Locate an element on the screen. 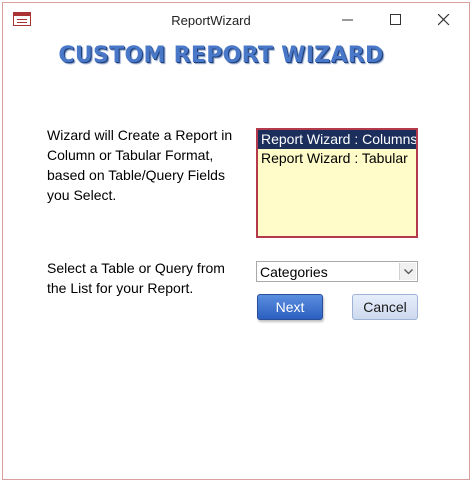 This screenshot has height=484, width=474. chevron-down-icon is located at coordinates (408, 271).